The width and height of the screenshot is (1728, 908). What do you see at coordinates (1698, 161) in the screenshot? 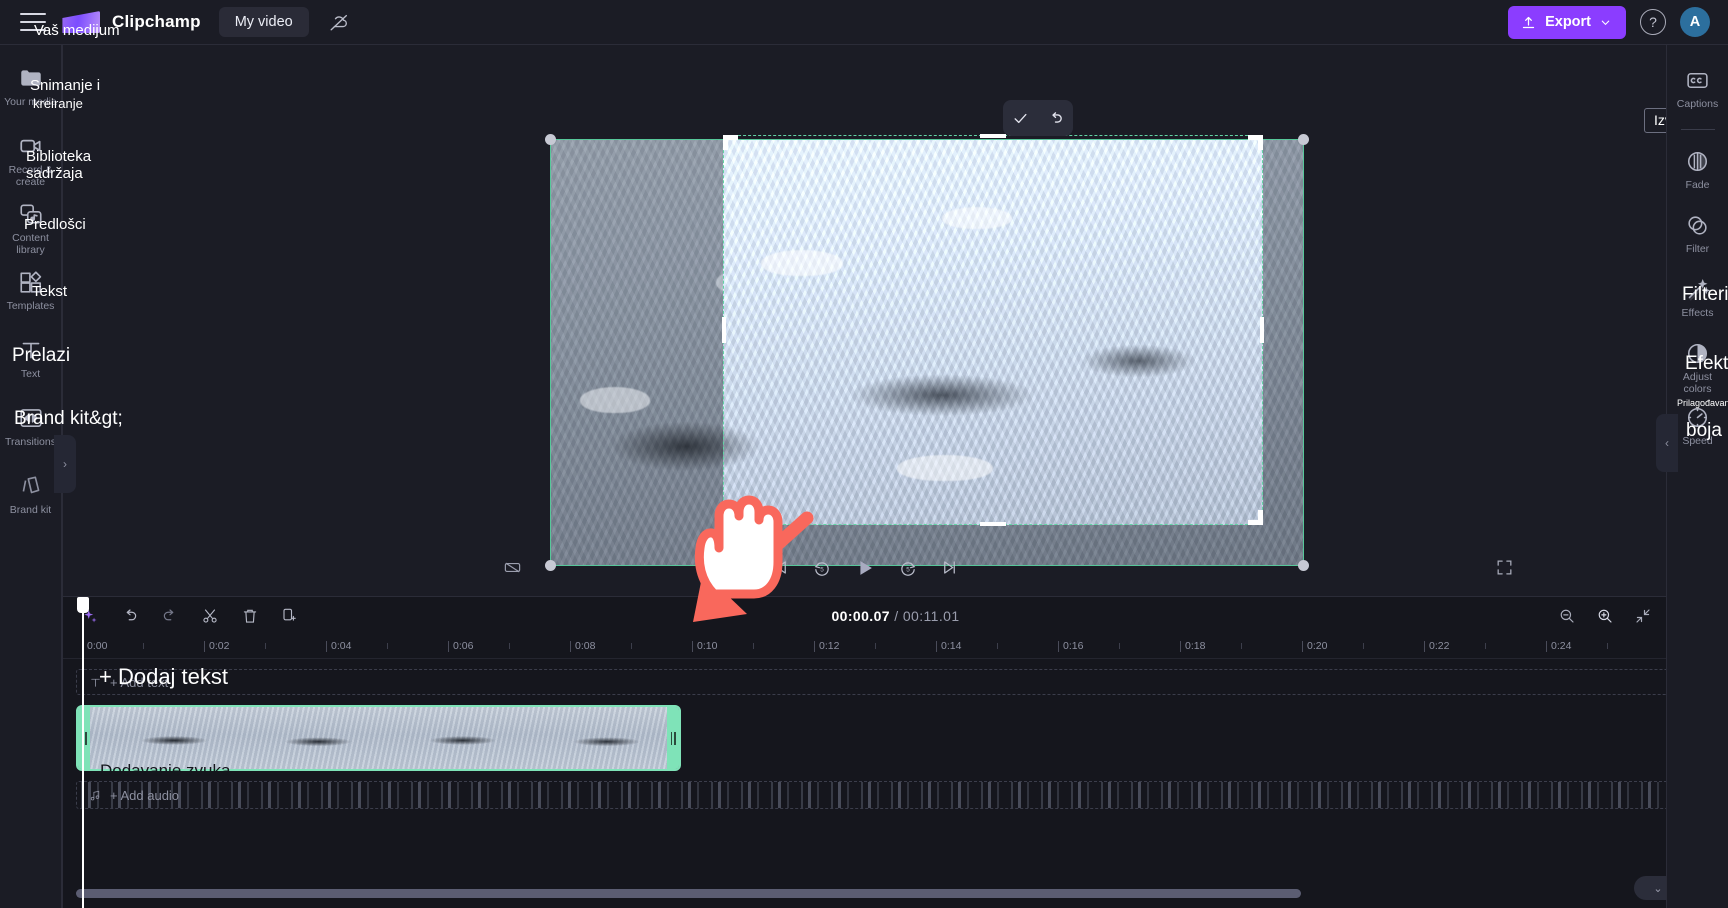
I see `fade-icon` at bounding box center [1698, 161].